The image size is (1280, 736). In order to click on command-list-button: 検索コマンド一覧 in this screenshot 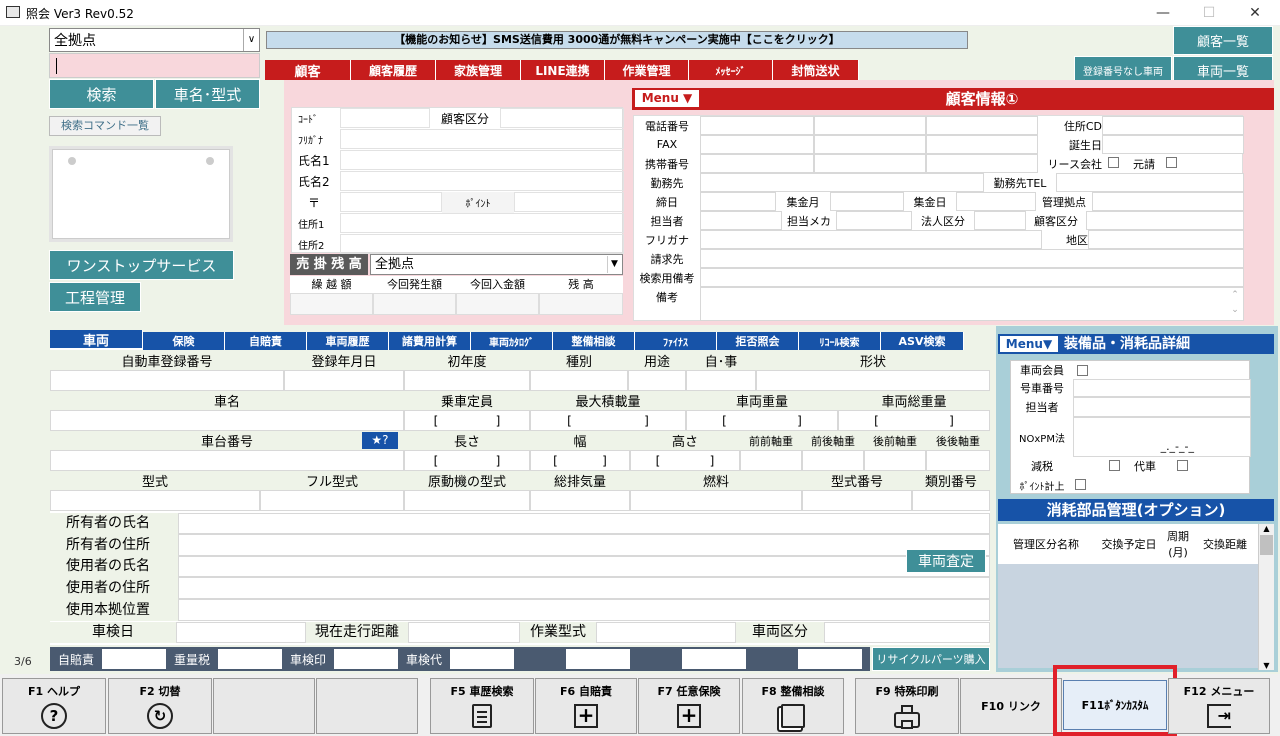, I will do `click(105, 126)`.